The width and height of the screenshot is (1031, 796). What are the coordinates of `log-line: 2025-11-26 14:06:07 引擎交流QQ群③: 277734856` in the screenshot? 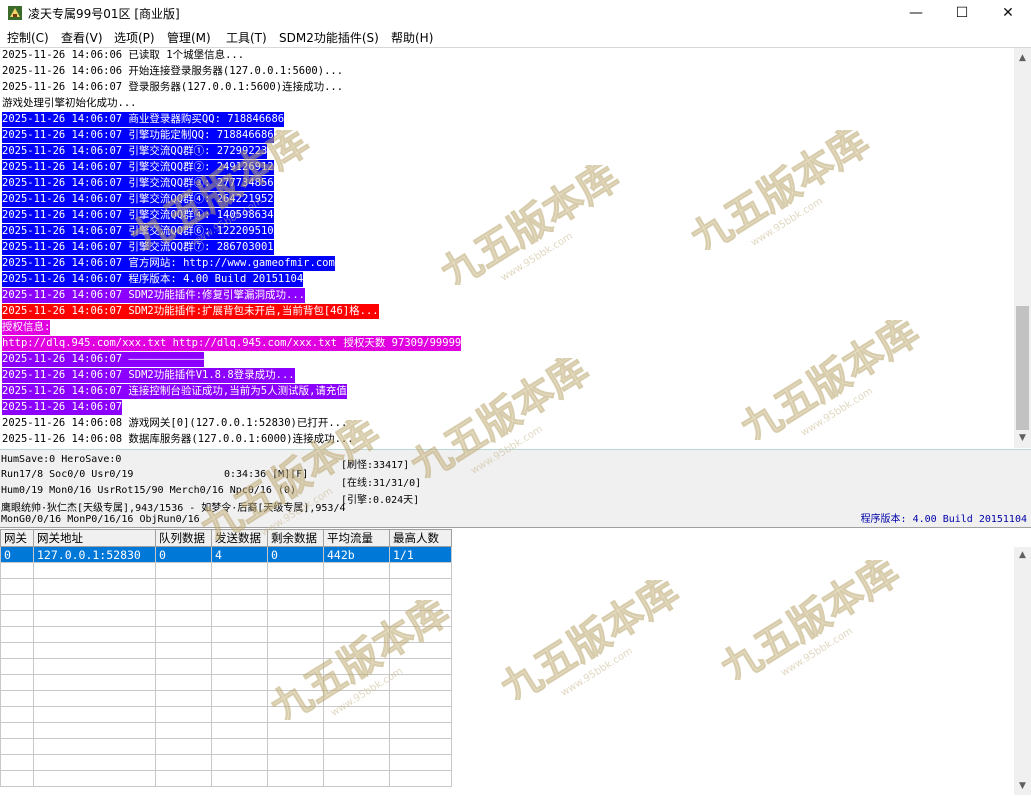 It's located at (138, 183).